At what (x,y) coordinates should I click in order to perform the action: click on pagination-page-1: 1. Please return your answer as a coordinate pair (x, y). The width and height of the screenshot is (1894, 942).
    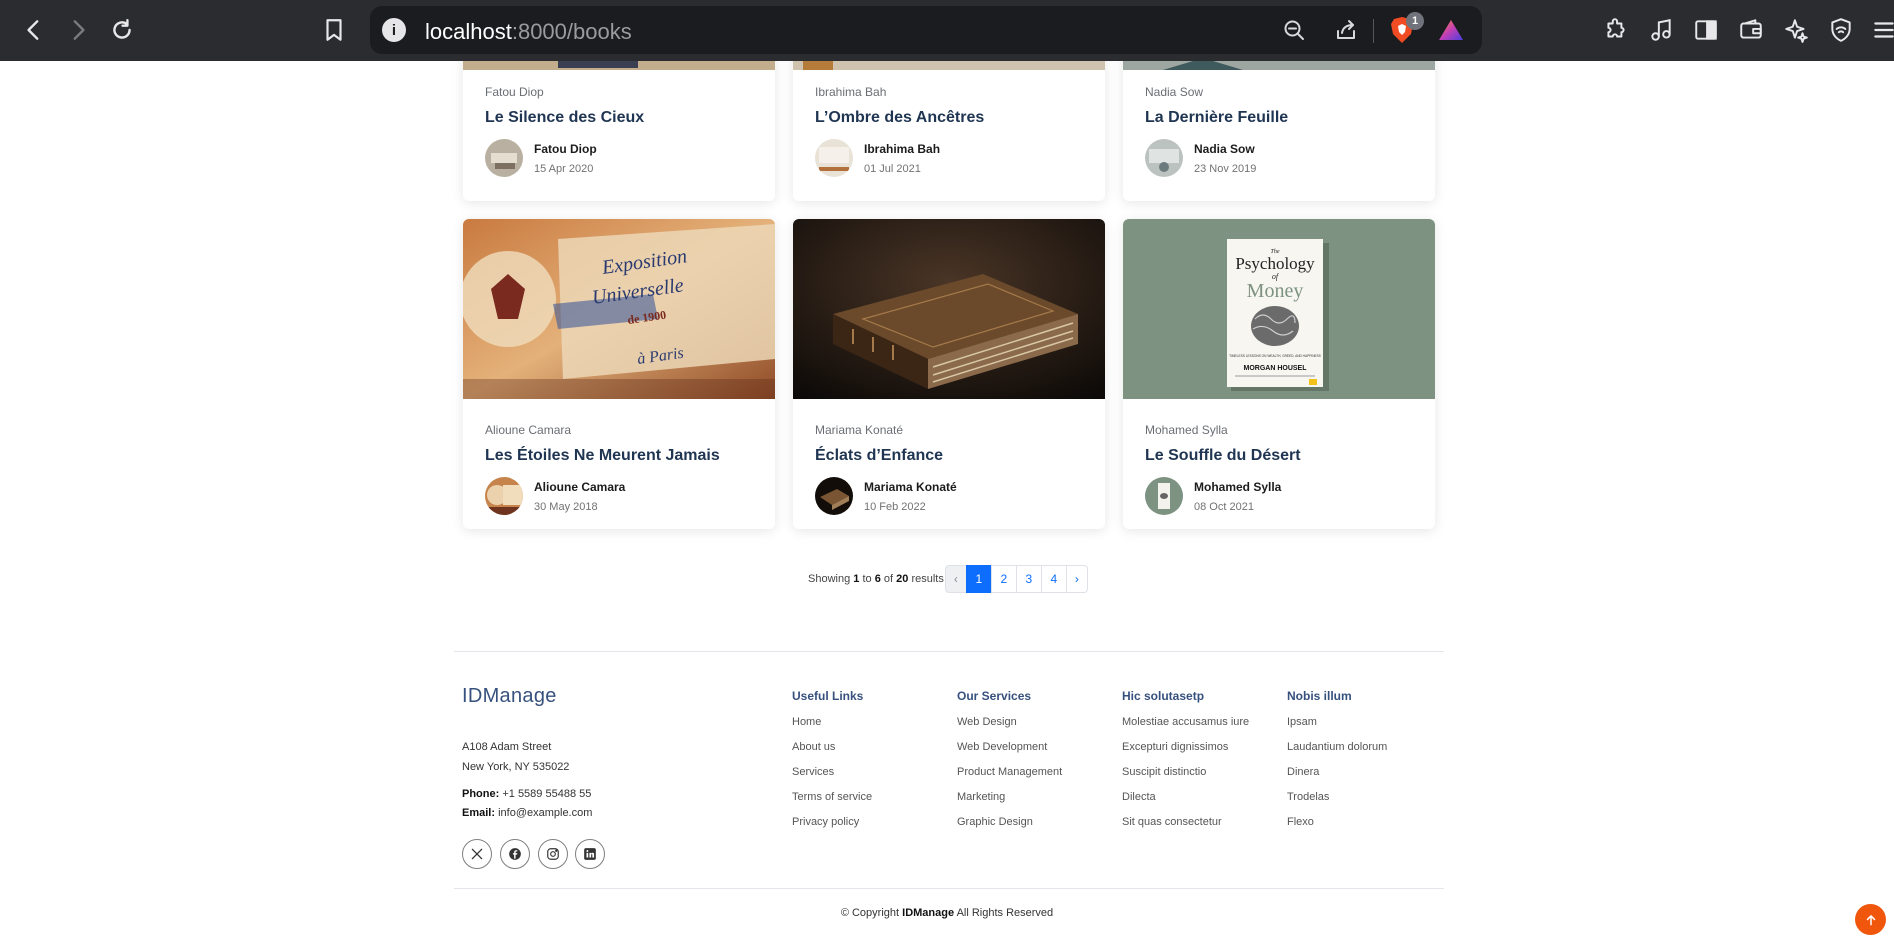
    Looking at the image, I should click on (978, 579).